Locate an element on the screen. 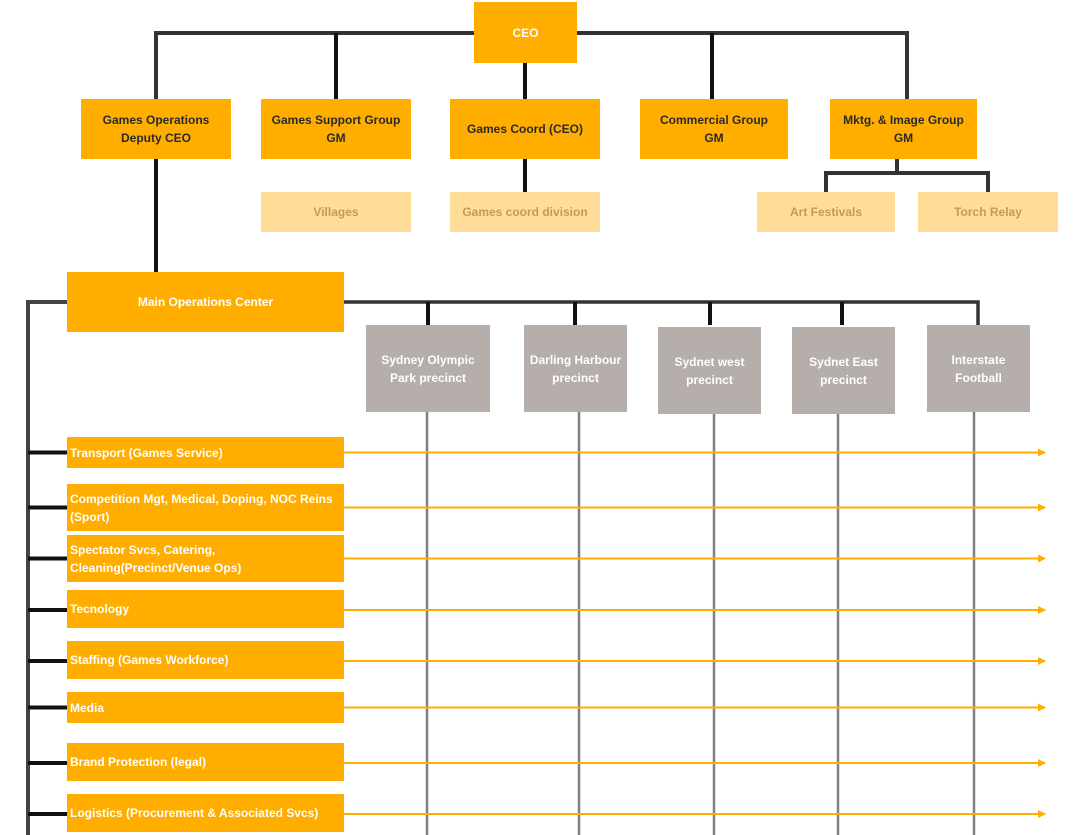 The width and height of the screenshot is (1086, 835). sub-villages: Villages is located at coordinates (336, 212).